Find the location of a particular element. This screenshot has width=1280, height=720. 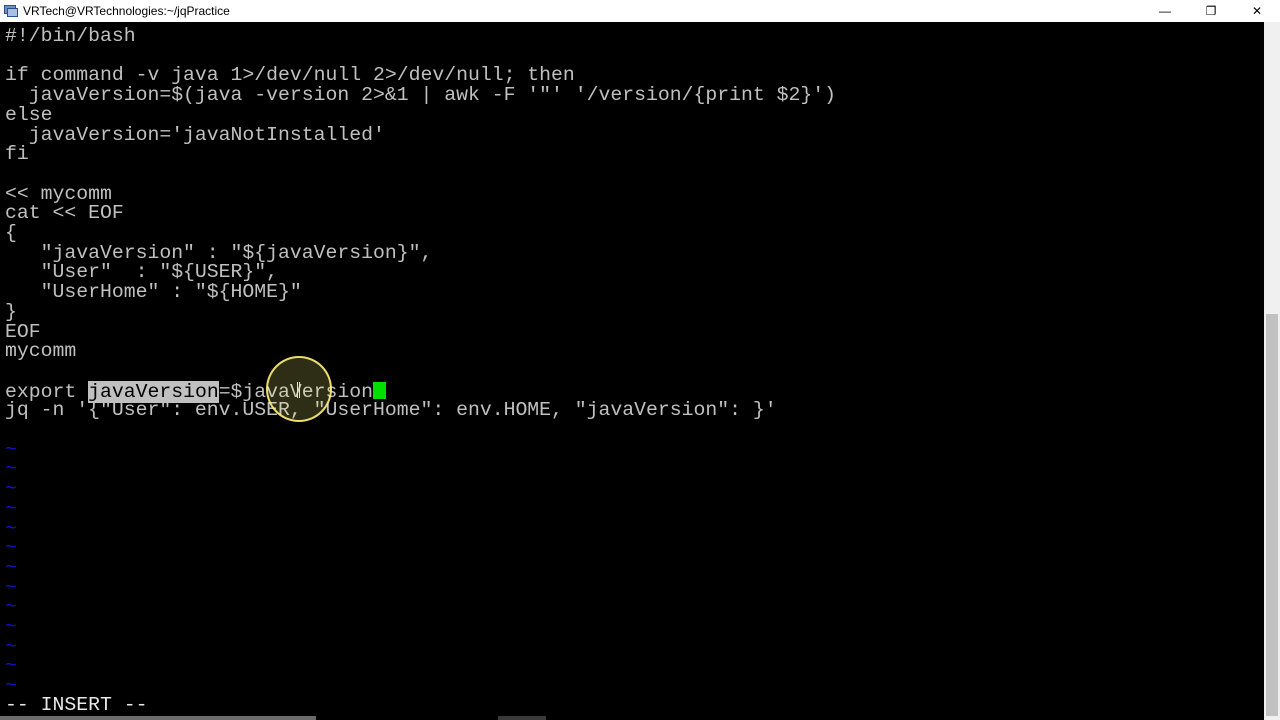

restore-button: ❐ is located at coordinates (1211, 11).